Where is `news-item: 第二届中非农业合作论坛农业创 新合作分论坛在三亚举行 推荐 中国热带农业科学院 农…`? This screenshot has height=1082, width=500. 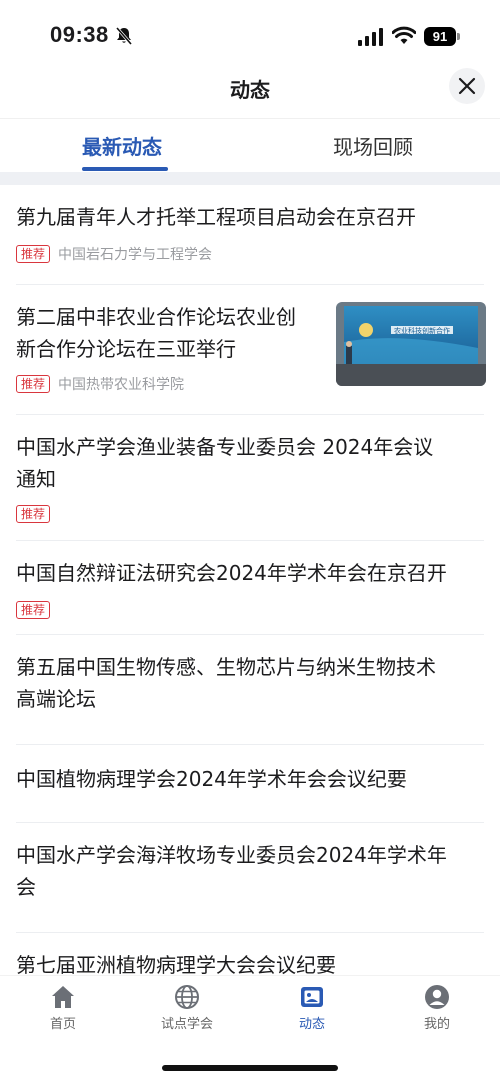 news-item: 第二届中非农业合作论坛农业创 新合作分论坛在三亚举行 推荐 中国热带农业科学院 农… is located at coordinates (250, 350).